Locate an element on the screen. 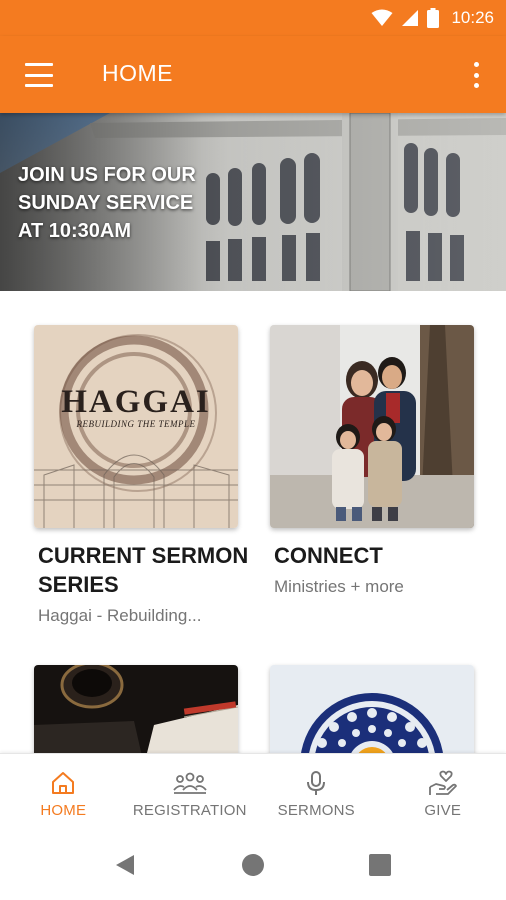 This screenshot has height=900, width=506. card-title: CONNECT is located at coordinates (328, 555).